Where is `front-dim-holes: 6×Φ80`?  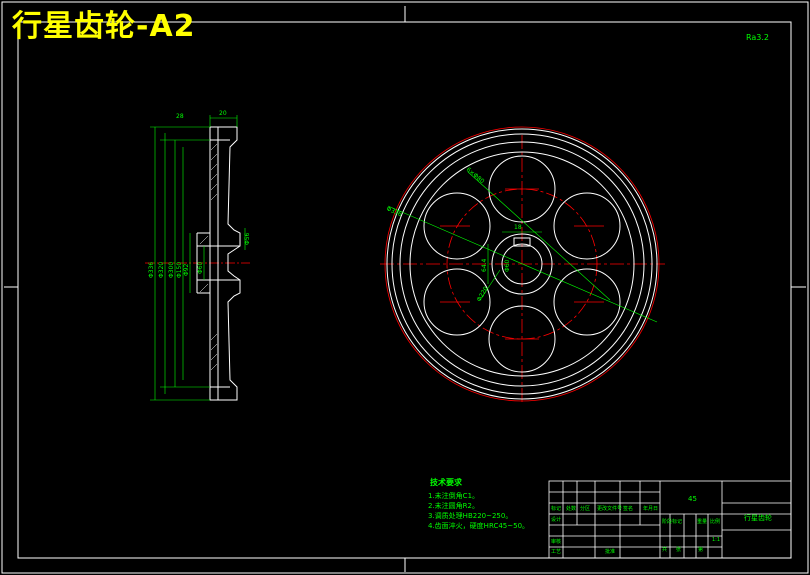 front-dim-holes: 6×Φ80 is located at coordinates (475, 175).